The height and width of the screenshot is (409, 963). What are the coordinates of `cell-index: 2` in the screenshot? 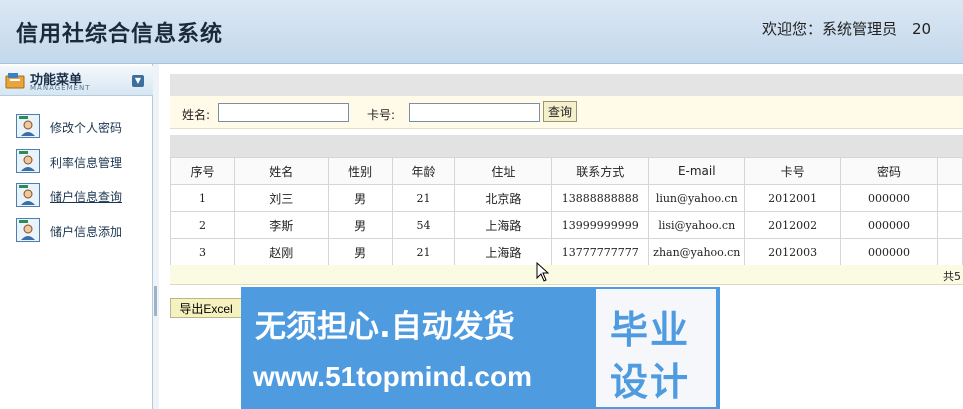 It's located at (202, 225).